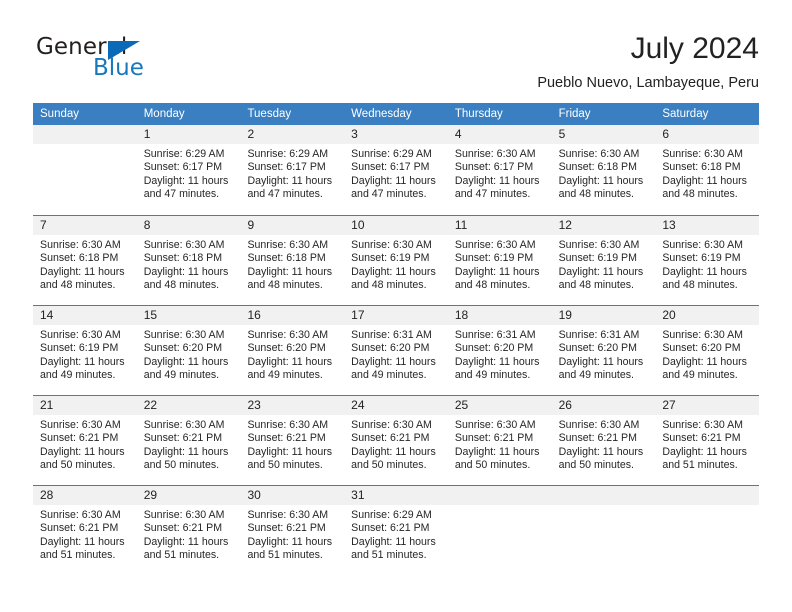 Image resolution: width=792 pixels, height=612 pixels. Describe the element at coordinates (251, 225) in the screenshot. I see `day-number: 9` at that location.